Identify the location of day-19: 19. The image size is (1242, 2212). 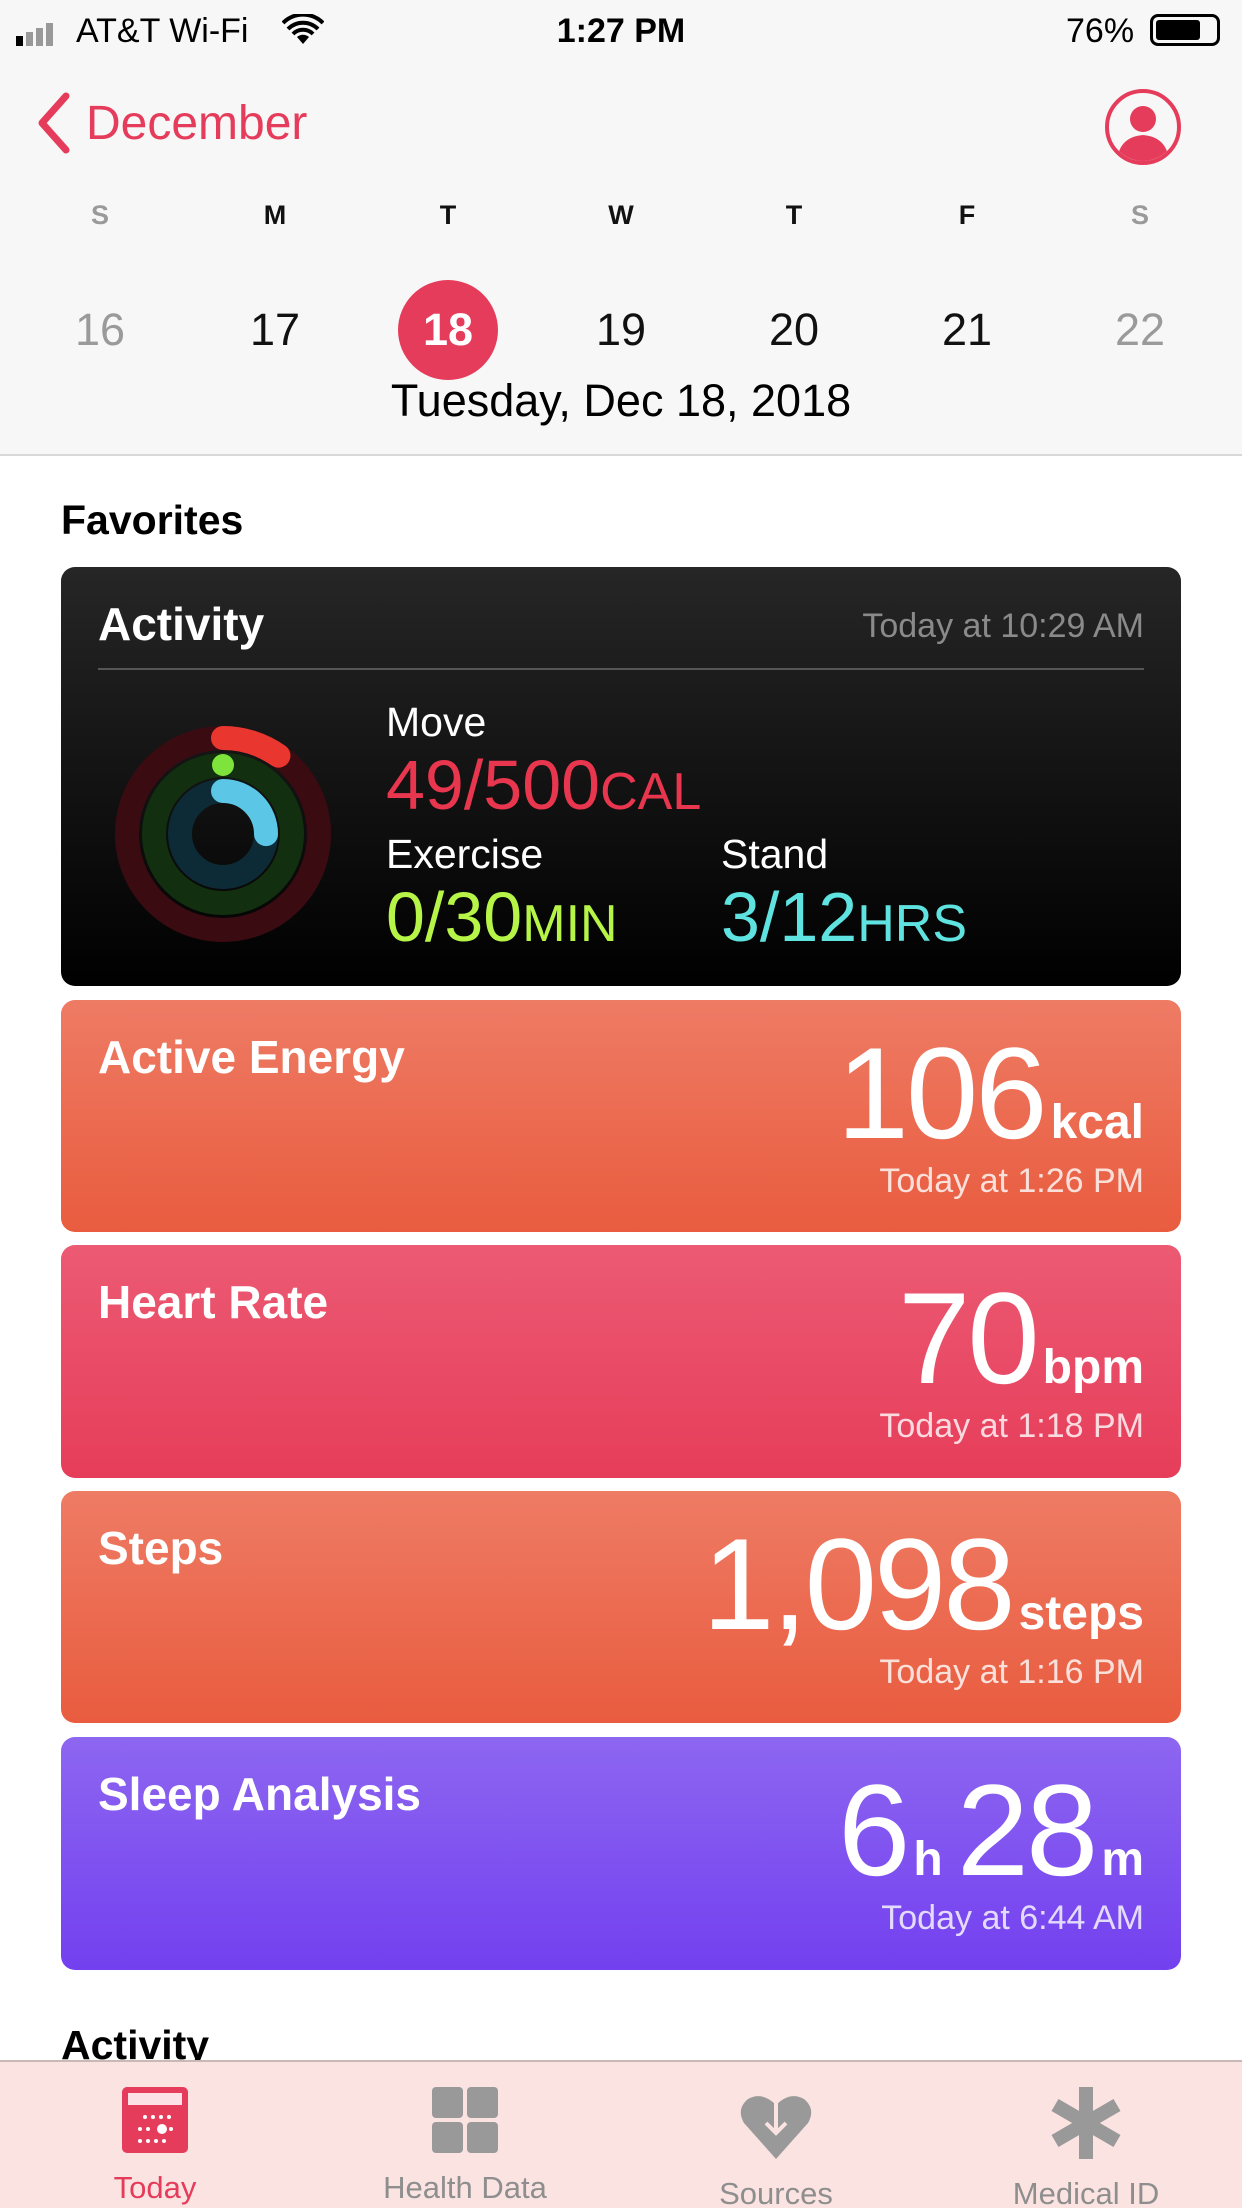
(621, 330).